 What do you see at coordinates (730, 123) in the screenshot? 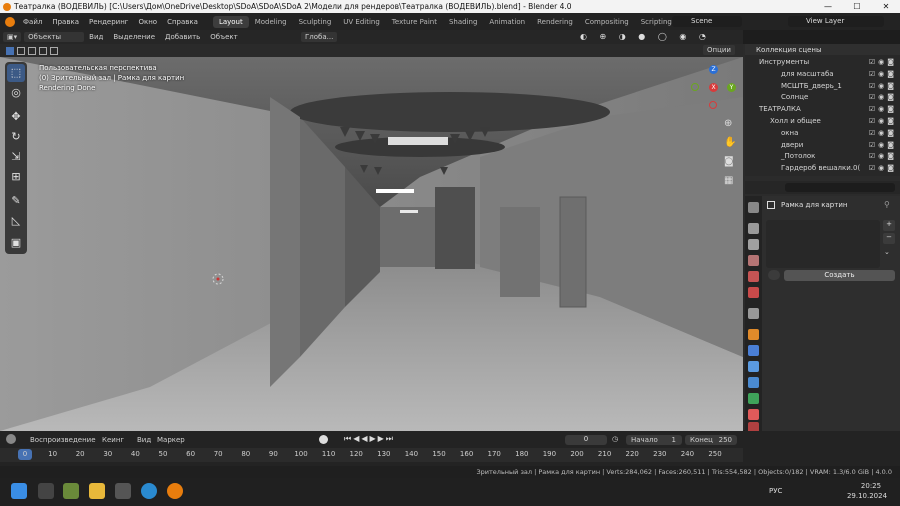
I see `zoom-icon: ⊕` at bounding box center [730, 123].